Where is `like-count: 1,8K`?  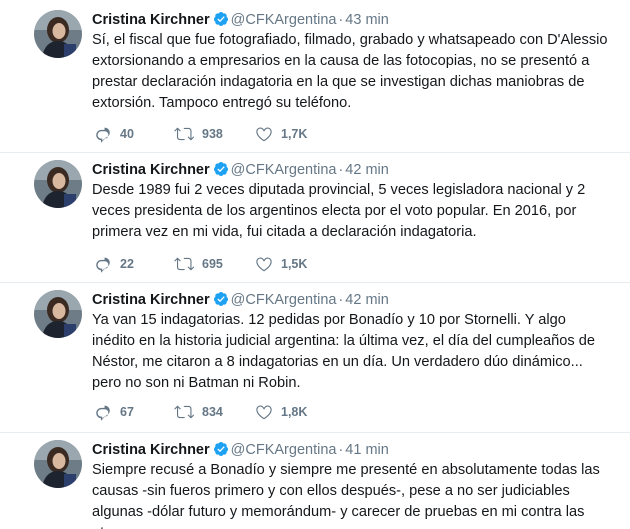
like-count: 1,8K is located at coordinates (294, 412).